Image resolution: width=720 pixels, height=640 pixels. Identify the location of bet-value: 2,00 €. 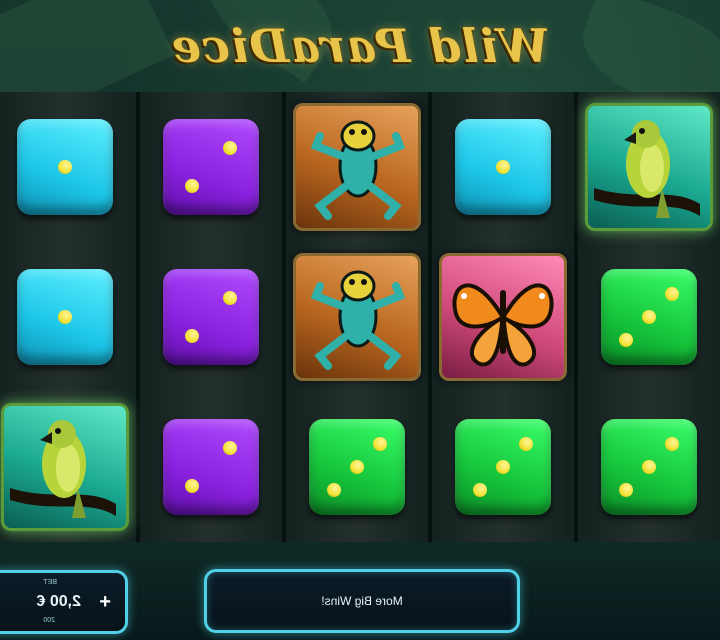
(58, 601).